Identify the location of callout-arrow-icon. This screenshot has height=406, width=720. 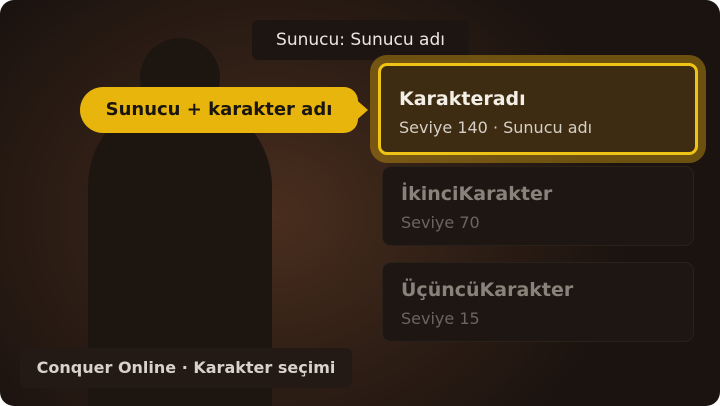
(360, 110).